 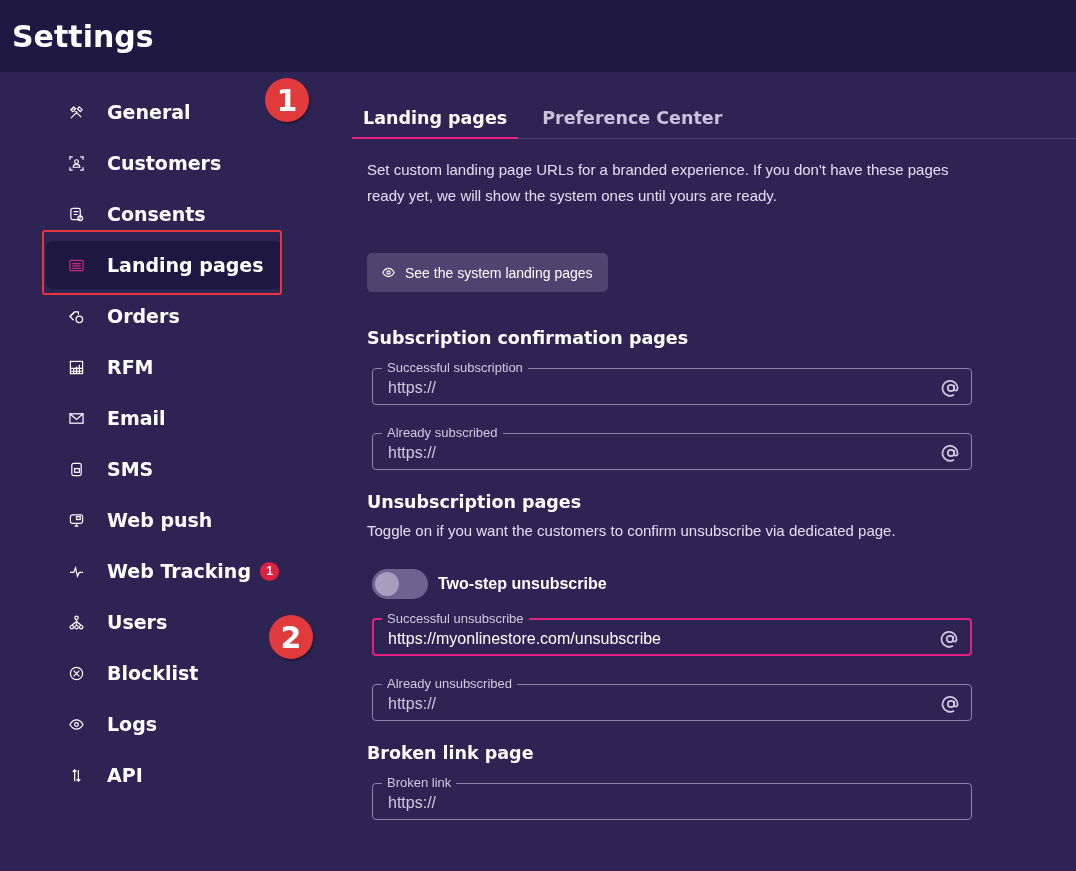 I want to click on sidebar-item: Web Tracking 1, so click(x=166, y=571).